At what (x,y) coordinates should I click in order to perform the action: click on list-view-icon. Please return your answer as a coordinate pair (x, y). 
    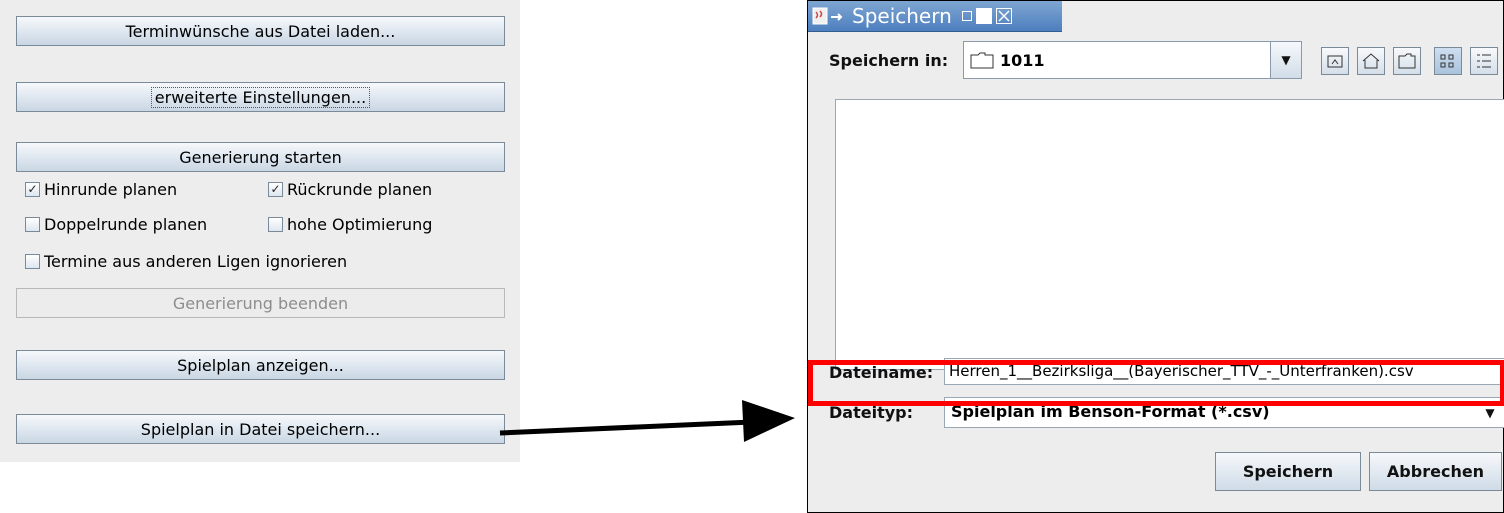
    Looking at the image, I should click on (1448, 61).